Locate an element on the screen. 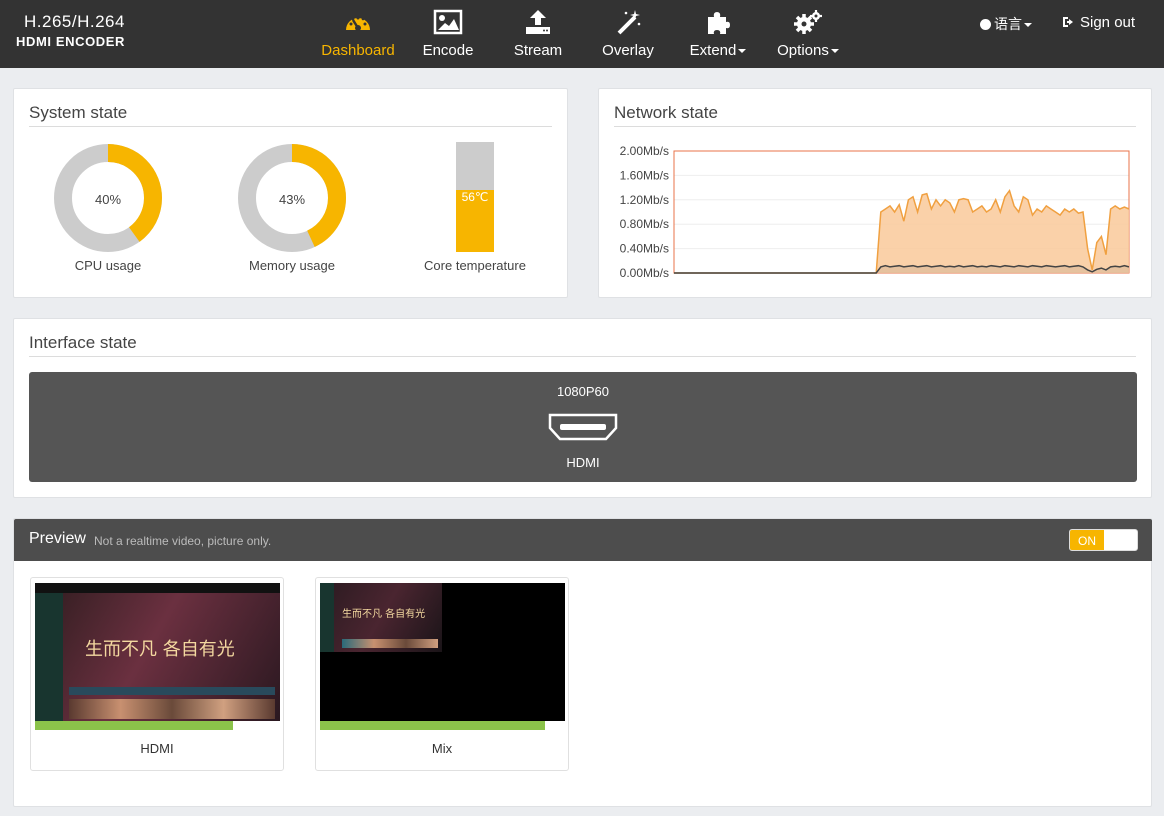 The width and height of the screenshot is (1164, 816). sign-out-link: Sign out is located at coordinates (1098, 22).